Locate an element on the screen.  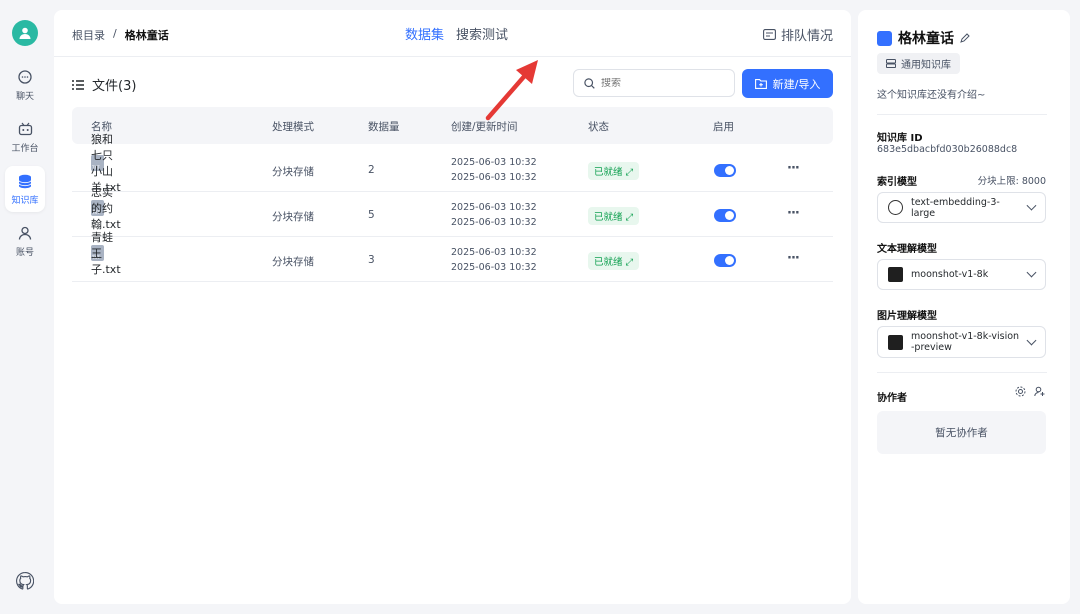
nav-label-workbench: 工作台 is located at coordinates (25, 149).